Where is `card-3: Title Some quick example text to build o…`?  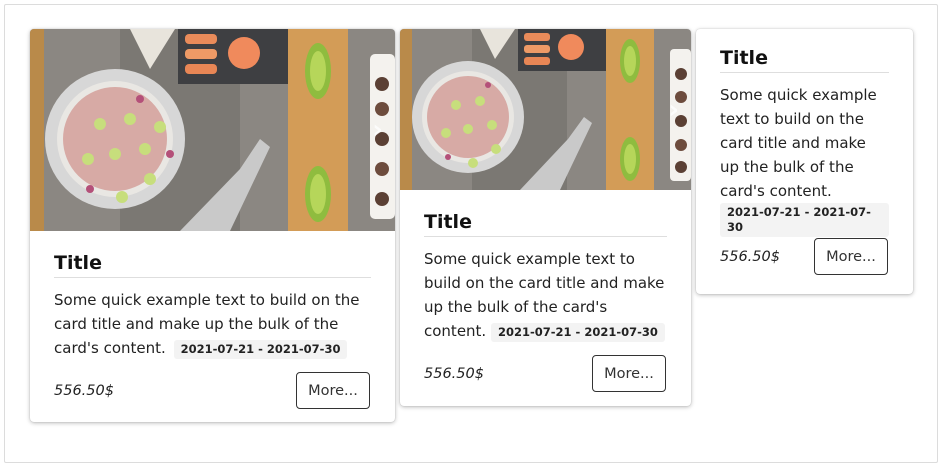
card-3: Title Some quick example text to build o… is located at coordinates (804, 161).